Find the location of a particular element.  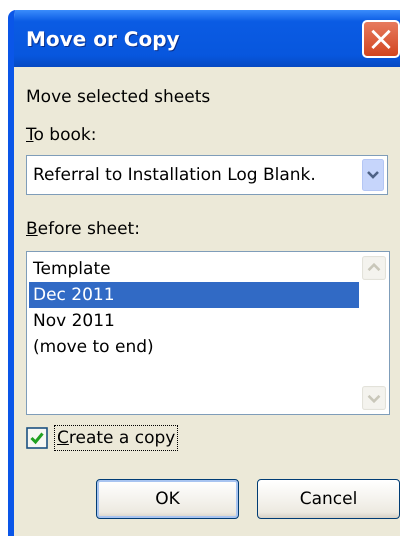

sheet-list-item: Template is located at coordinates (194, 269).